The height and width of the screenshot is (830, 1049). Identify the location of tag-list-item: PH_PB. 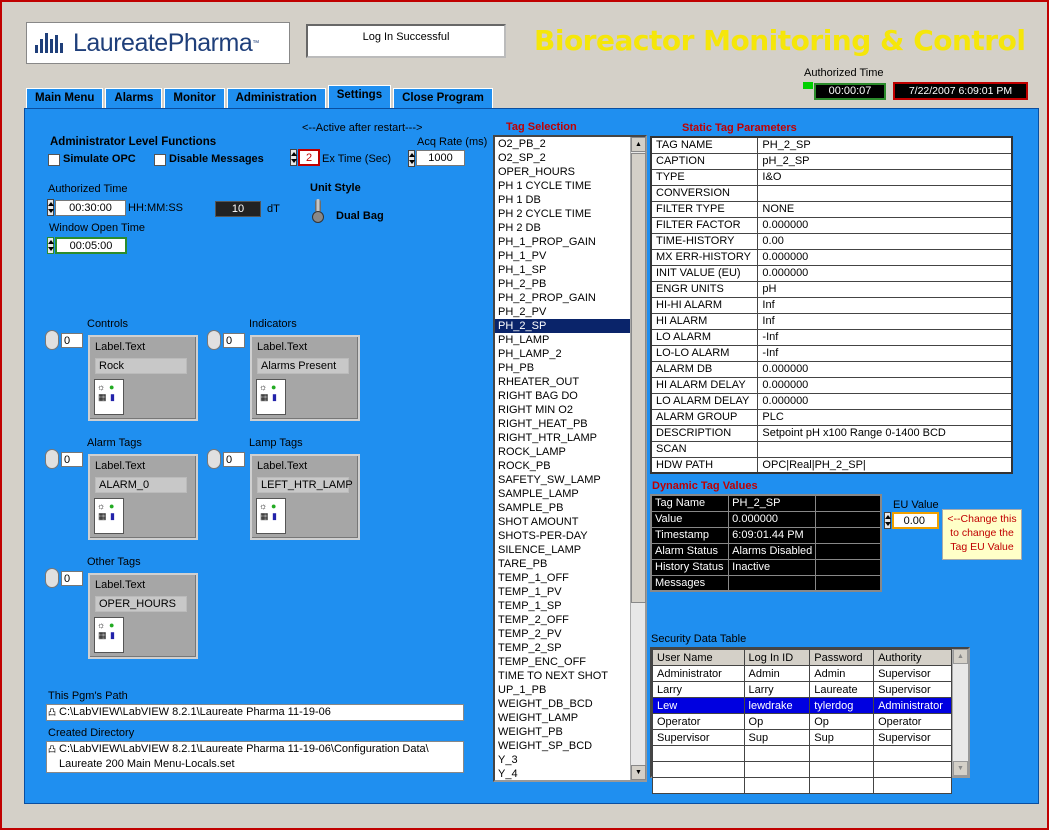
(563, 368).